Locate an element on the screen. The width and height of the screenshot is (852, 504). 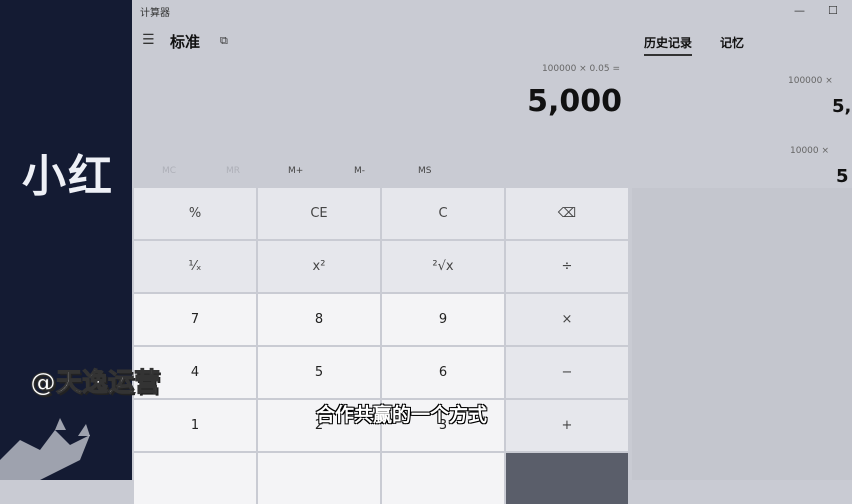
multiply-key: × is located at coordinates (567, 319).